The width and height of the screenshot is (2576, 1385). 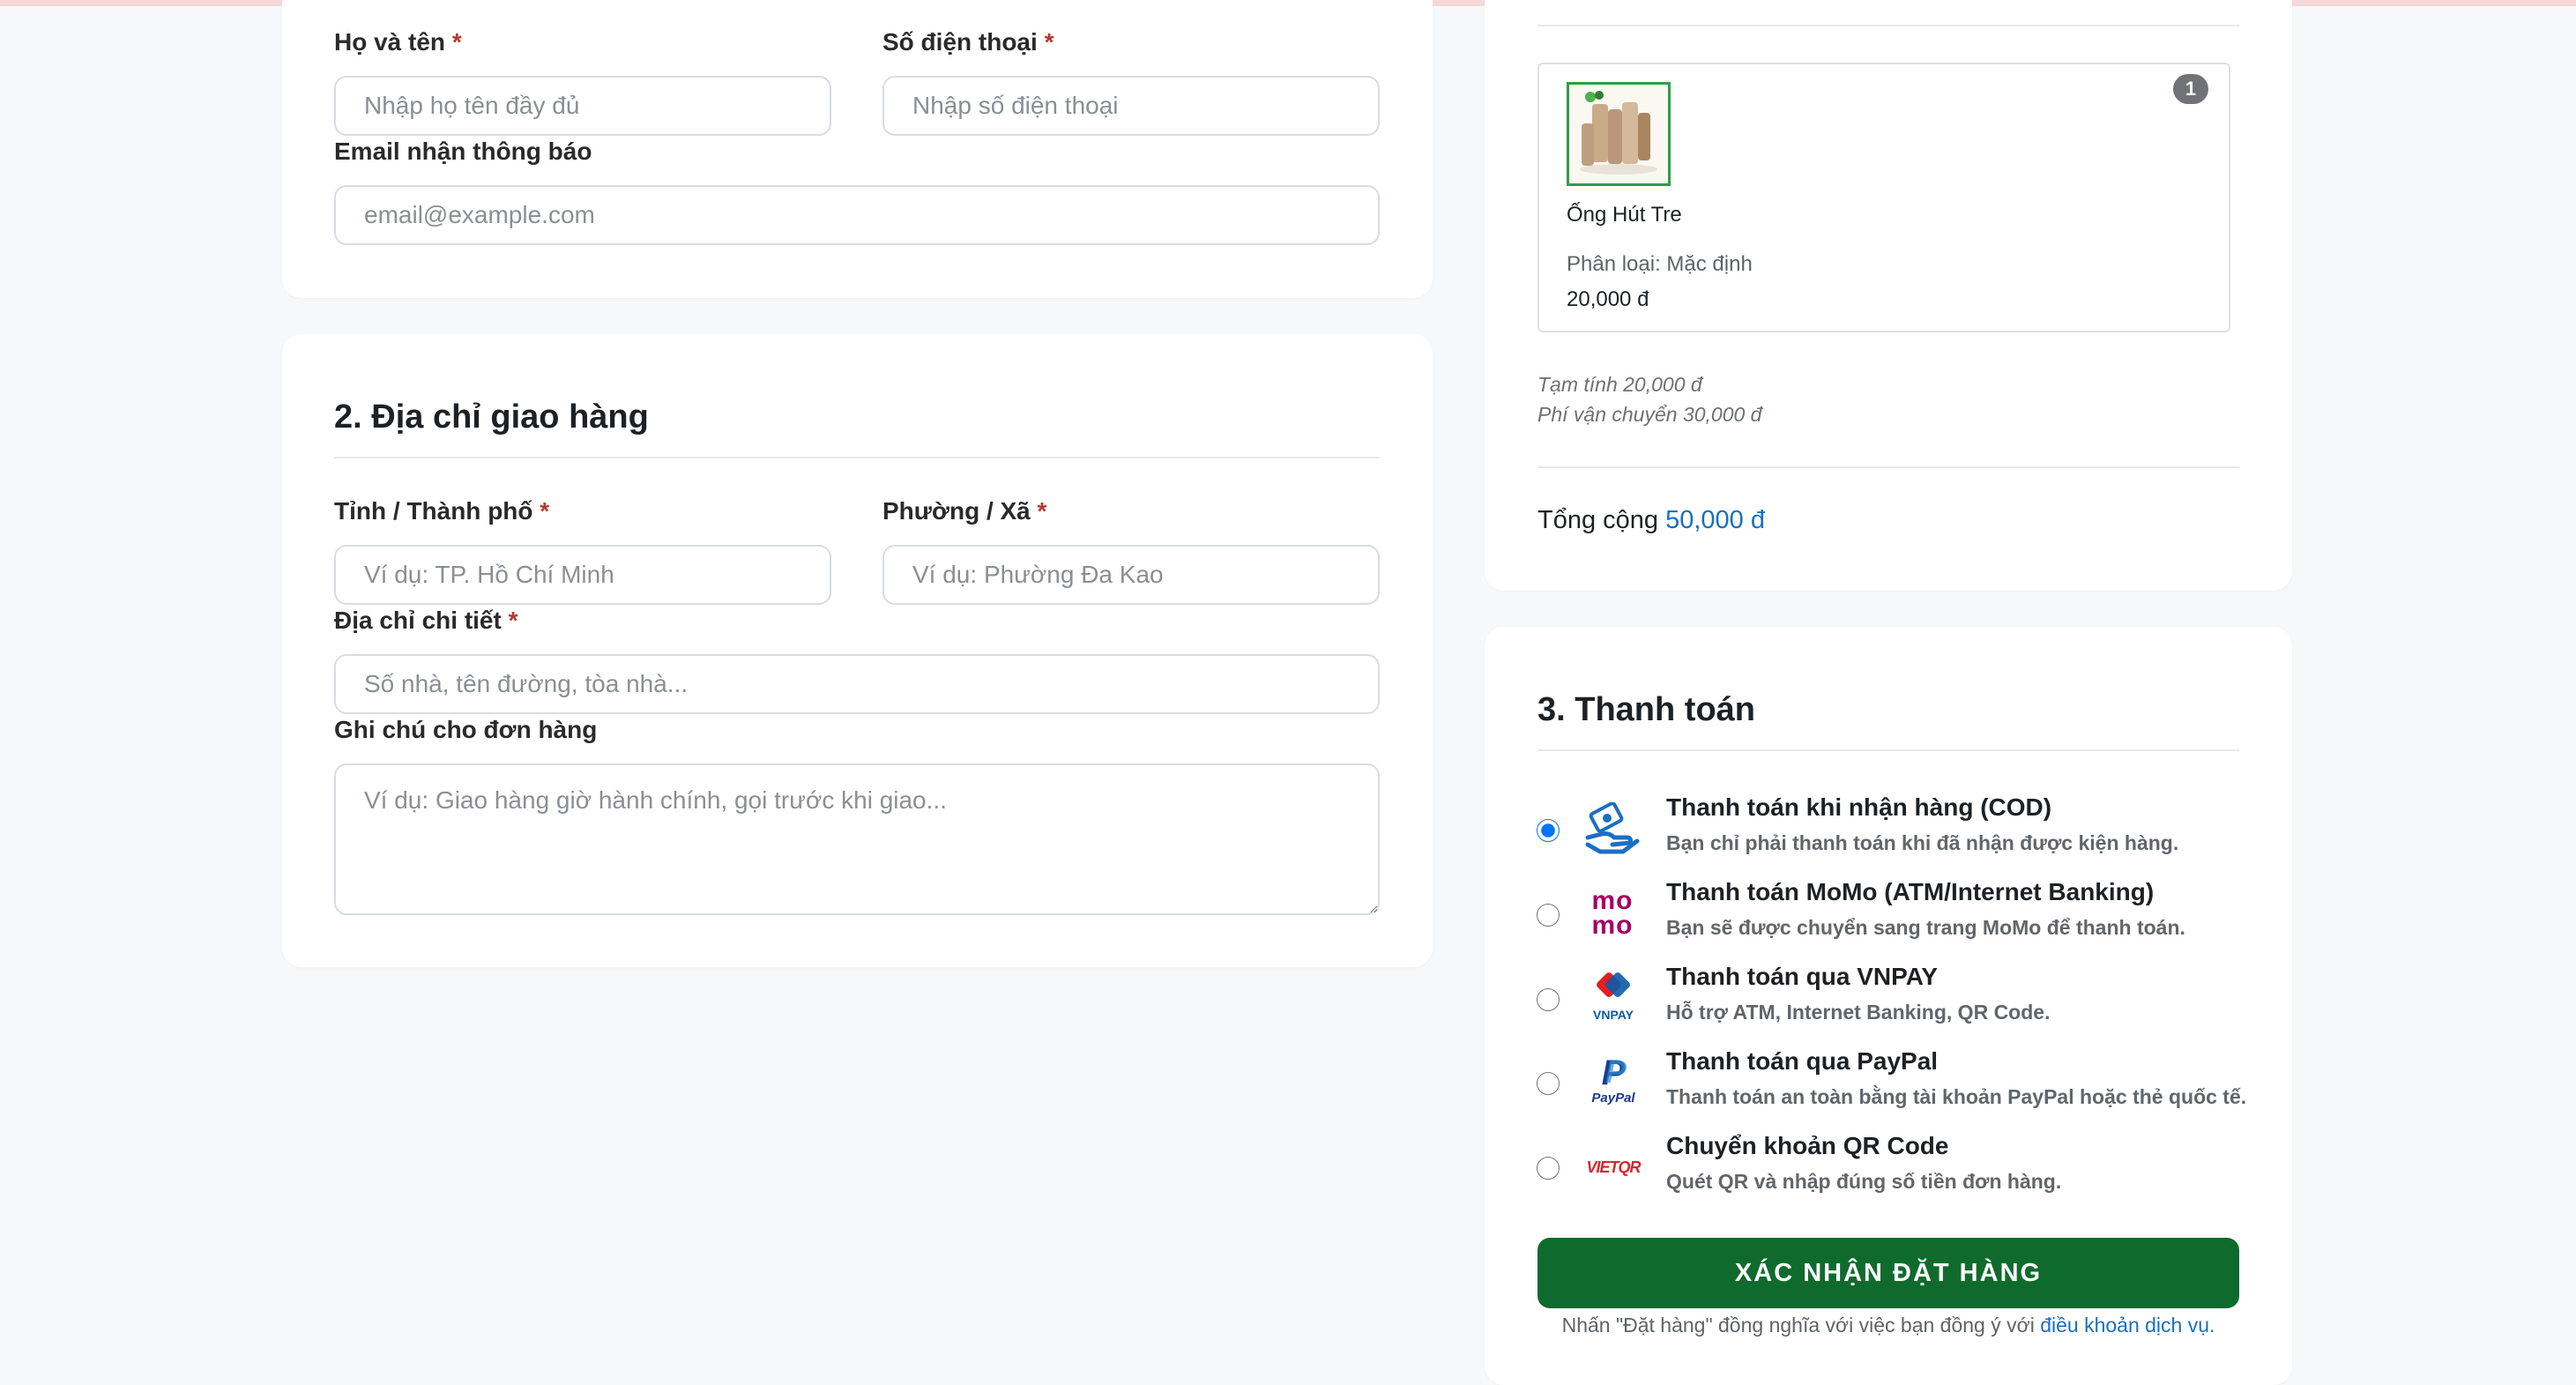 I want to click on product-name: Ống Hút Tre, so click(x=1625, y=215).